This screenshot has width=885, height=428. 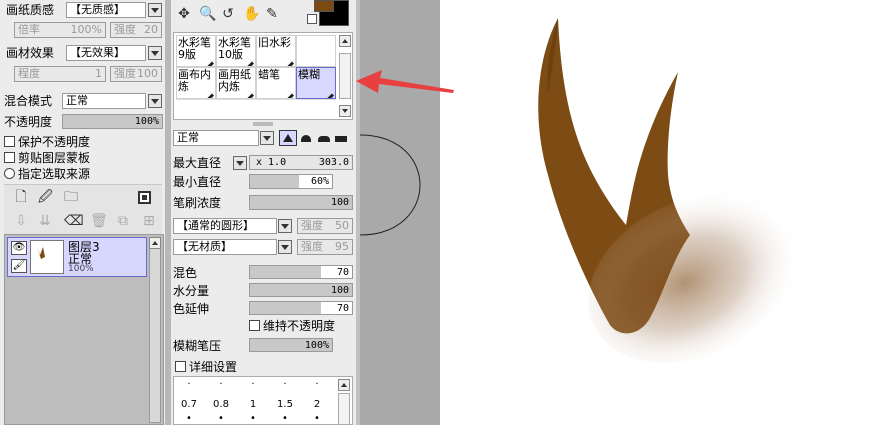 What do you see at coordinates (291, 345) in the screenshot?
I see `blur-pressure-slider: 100%` at bounding box center [291, 345].